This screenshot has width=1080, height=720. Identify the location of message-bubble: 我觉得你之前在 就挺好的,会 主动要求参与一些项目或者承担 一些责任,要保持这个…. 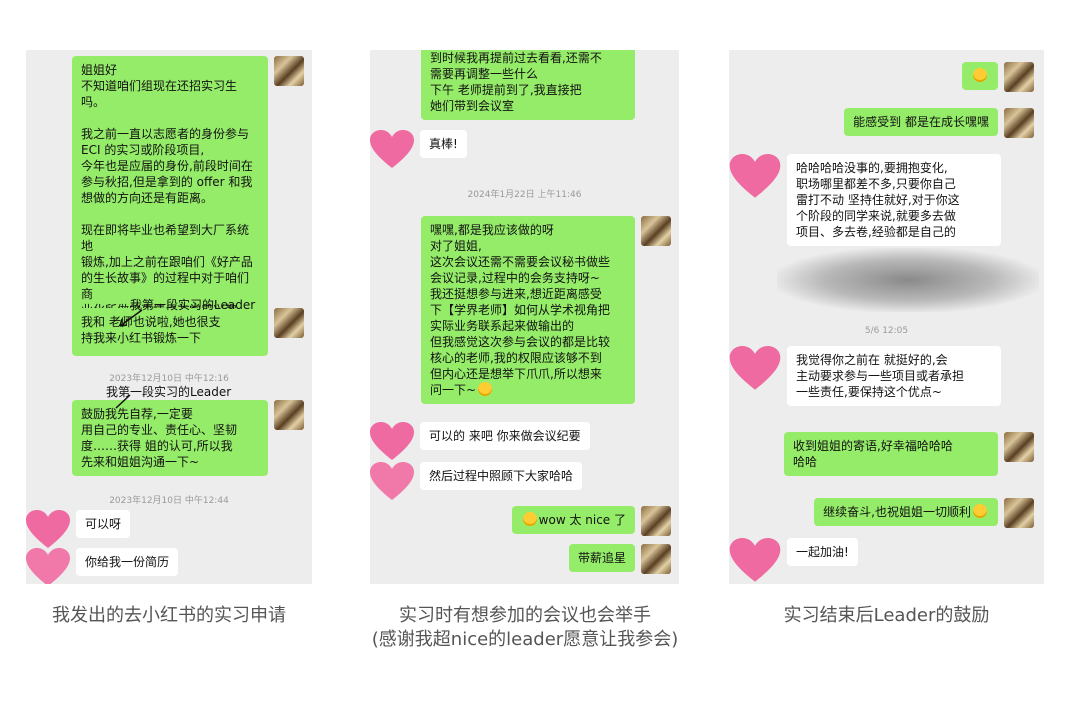
(894, 376).